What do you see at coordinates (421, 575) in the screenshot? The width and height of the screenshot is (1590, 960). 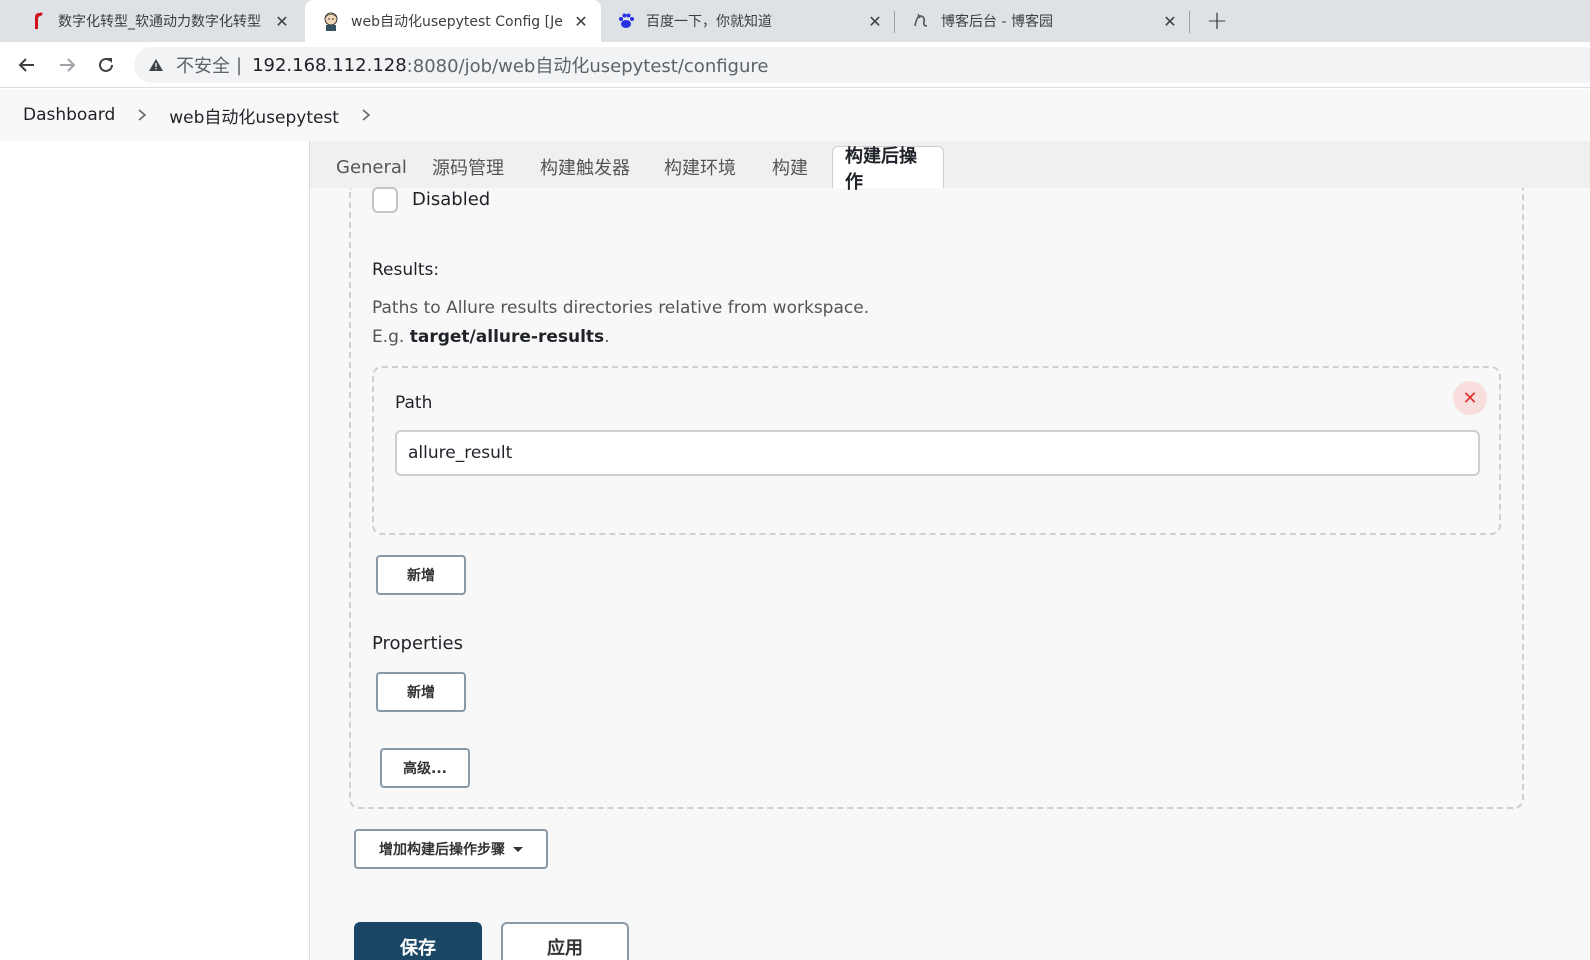 I see `add-path-button: 新增` at bounding box center [421, 575].